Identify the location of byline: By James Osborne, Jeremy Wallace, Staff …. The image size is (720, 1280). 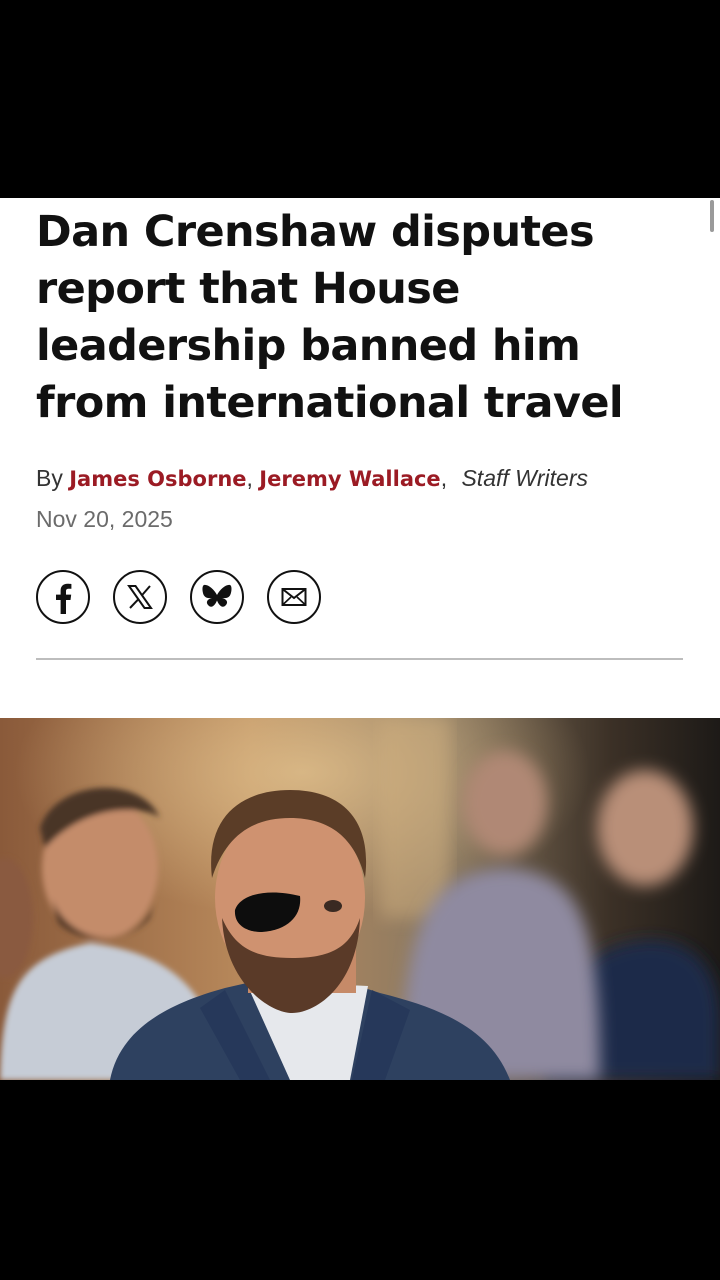
(371, 478).